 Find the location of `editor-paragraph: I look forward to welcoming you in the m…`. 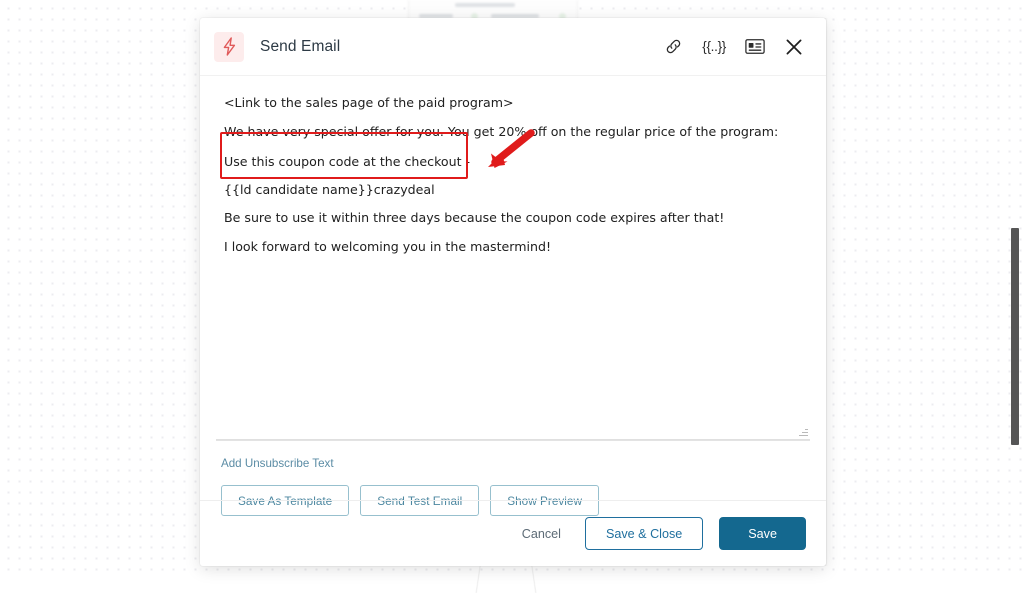

editor-paragraph: I look forward to welcoming you in the m… is located at coordinates (512, 246).